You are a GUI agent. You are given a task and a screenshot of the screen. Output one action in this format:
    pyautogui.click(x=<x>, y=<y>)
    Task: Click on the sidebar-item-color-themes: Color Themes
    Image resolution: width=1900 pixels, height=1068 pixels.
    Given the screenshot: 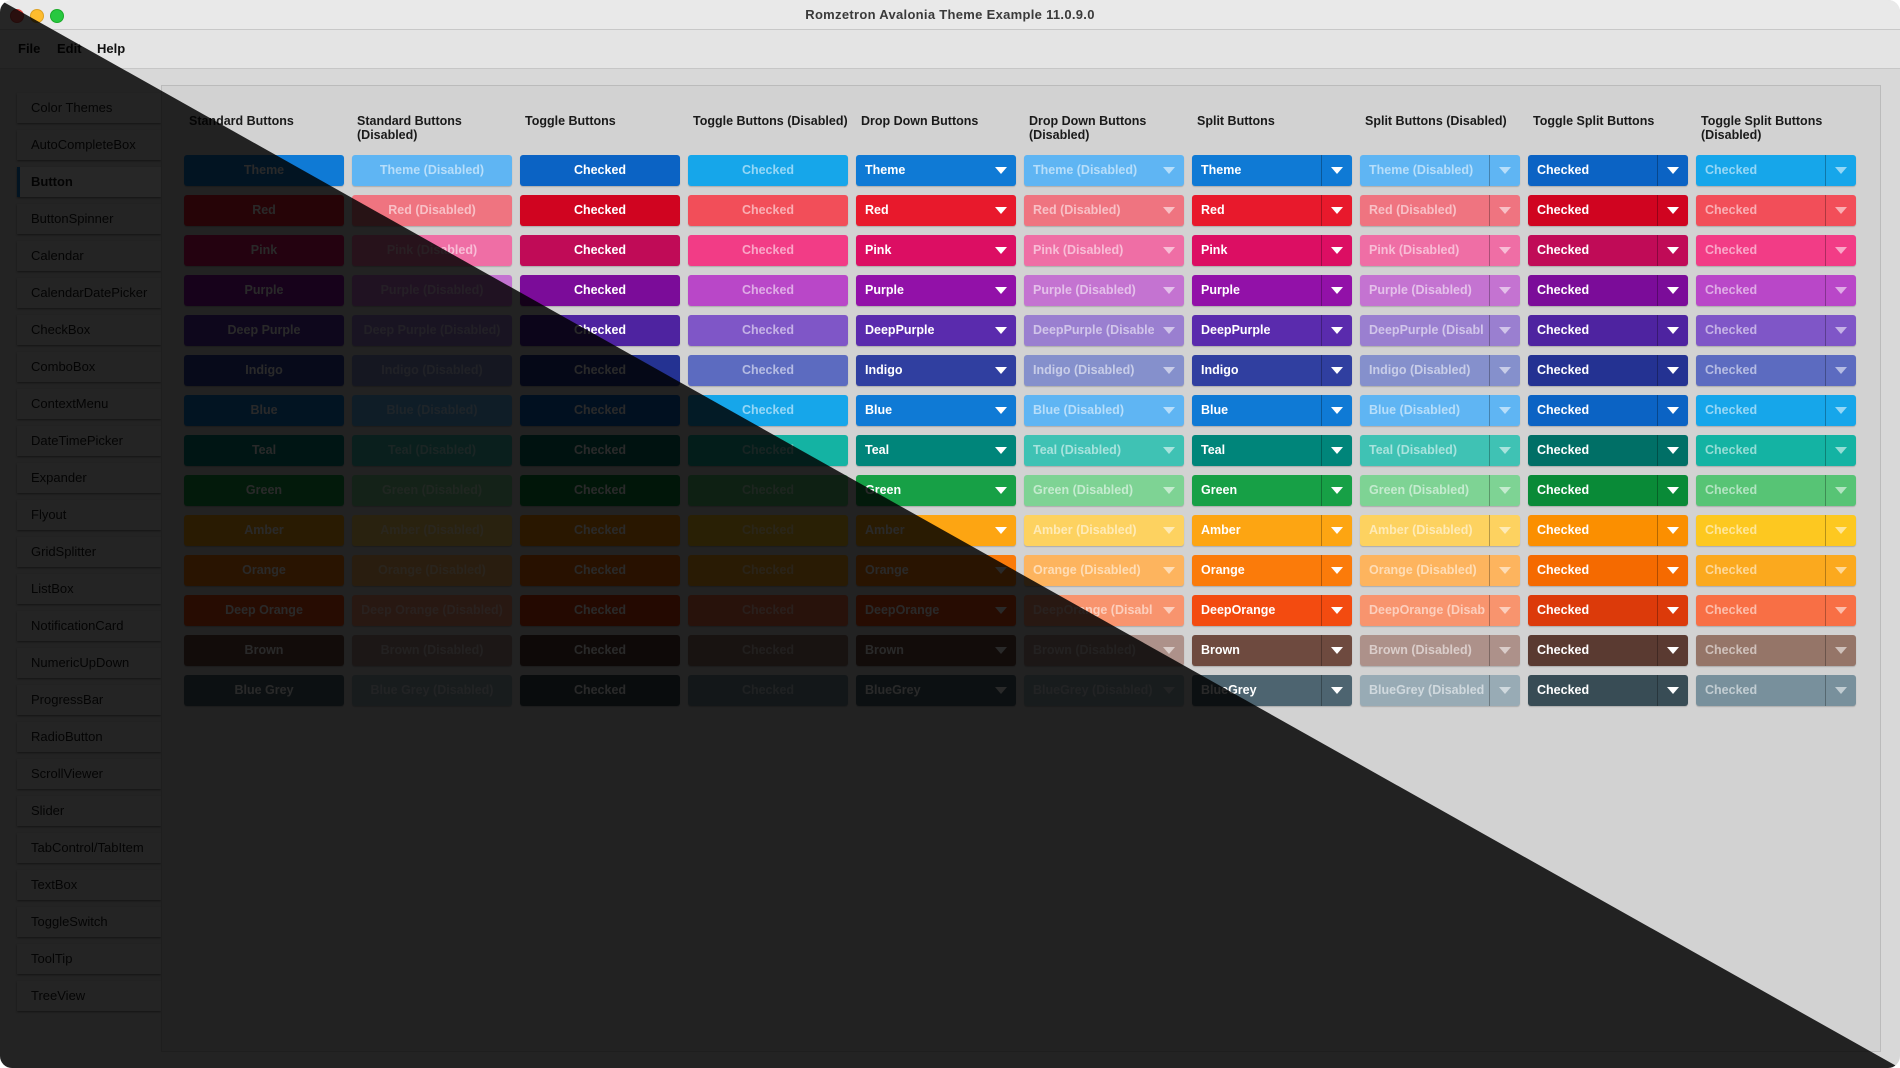 What is the action you would take?
    pyautogui.click(x=89, y=108)
    